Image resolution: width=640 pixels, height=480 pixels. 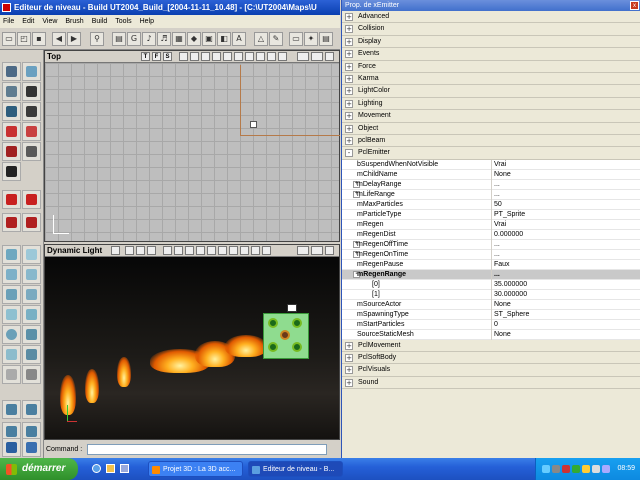 What do you see at coordinates (31, 71) in the screenshot?
I see `vertex-edit-tool` at bounding box center [31, 71].